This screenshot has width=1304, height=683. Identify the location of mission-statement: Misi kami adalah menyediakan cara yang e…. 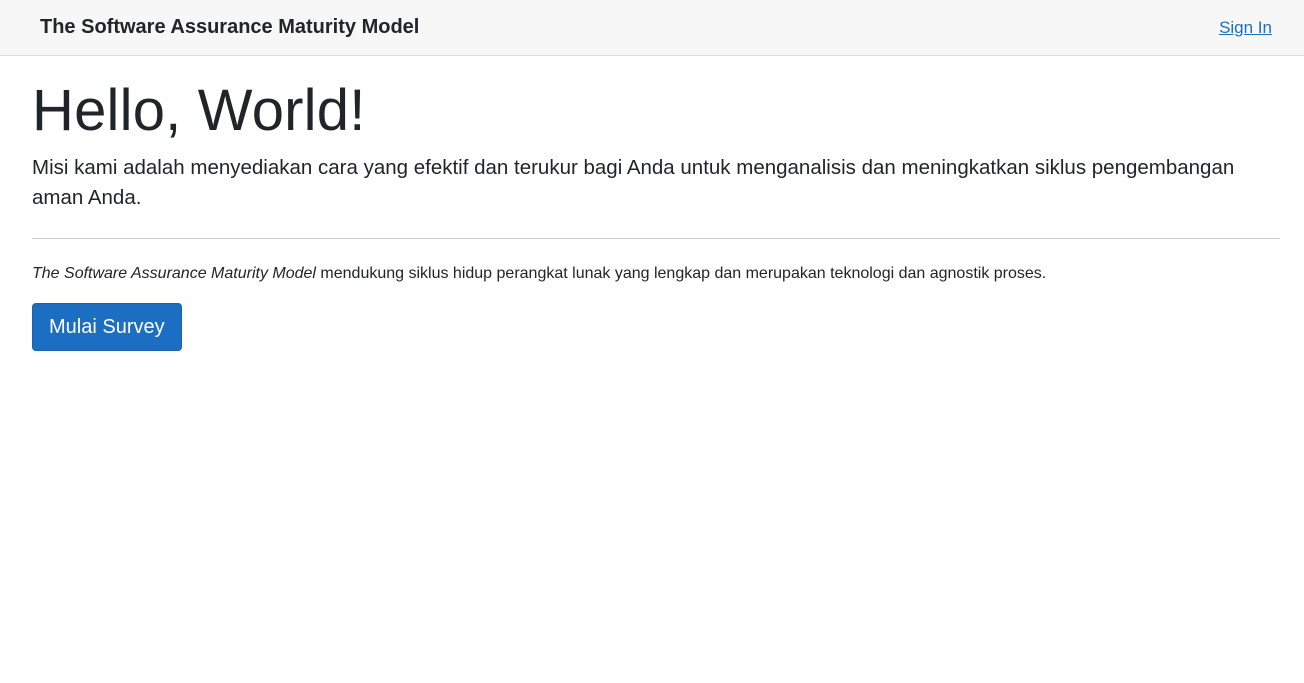
(633, 182).